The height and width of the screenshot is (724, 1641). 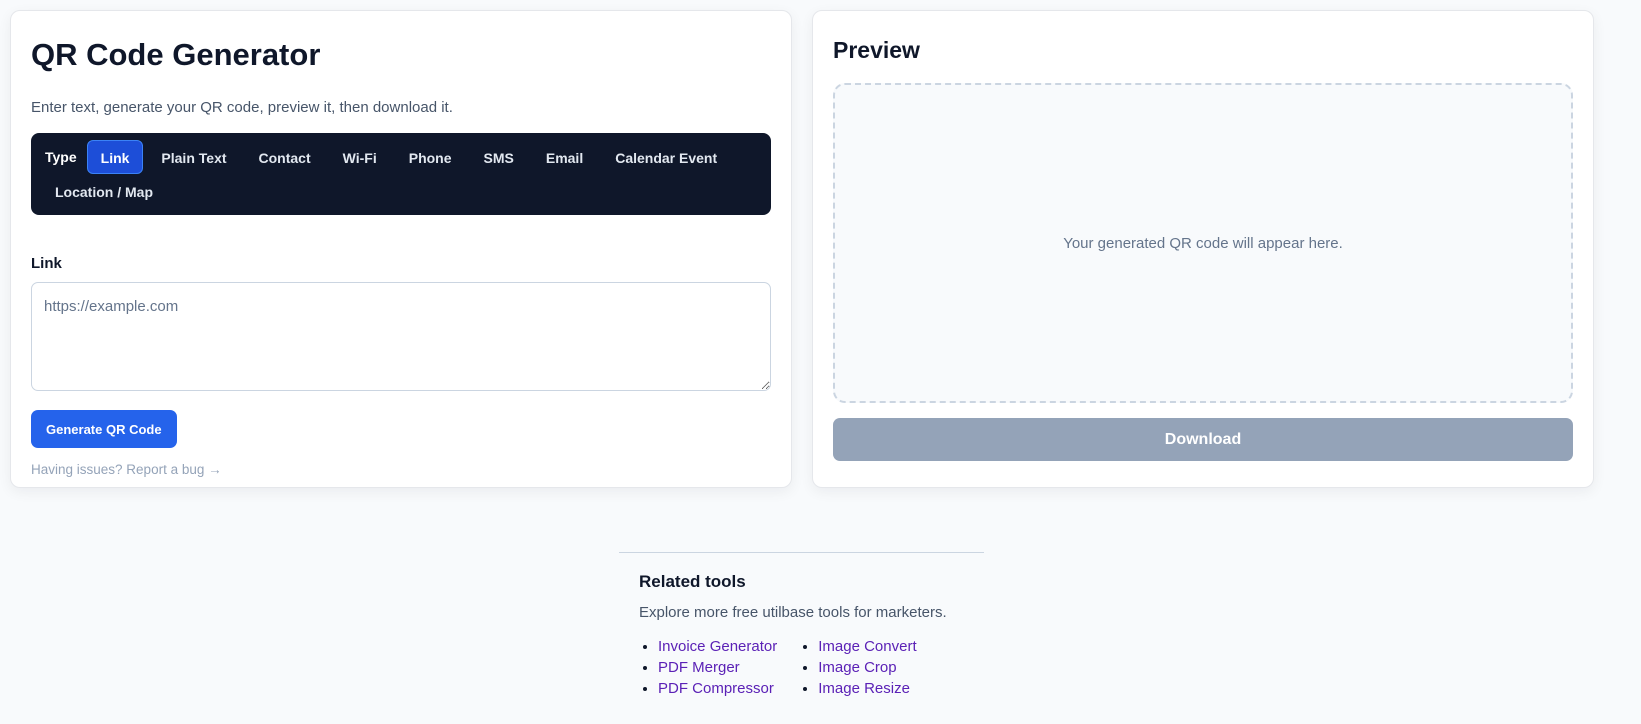 I want to click on preview-placeholder: Your generated QR code will appear here., so click(x=1203, y=243).